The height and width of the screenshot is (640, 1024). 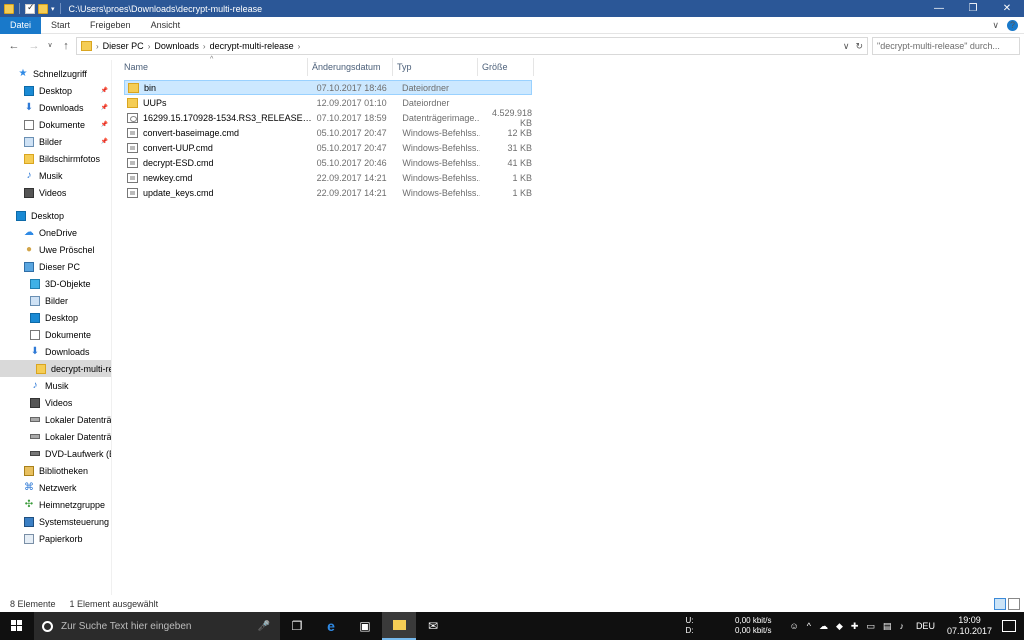 I want to click on cortana-icon, so click(x=47, y=626).